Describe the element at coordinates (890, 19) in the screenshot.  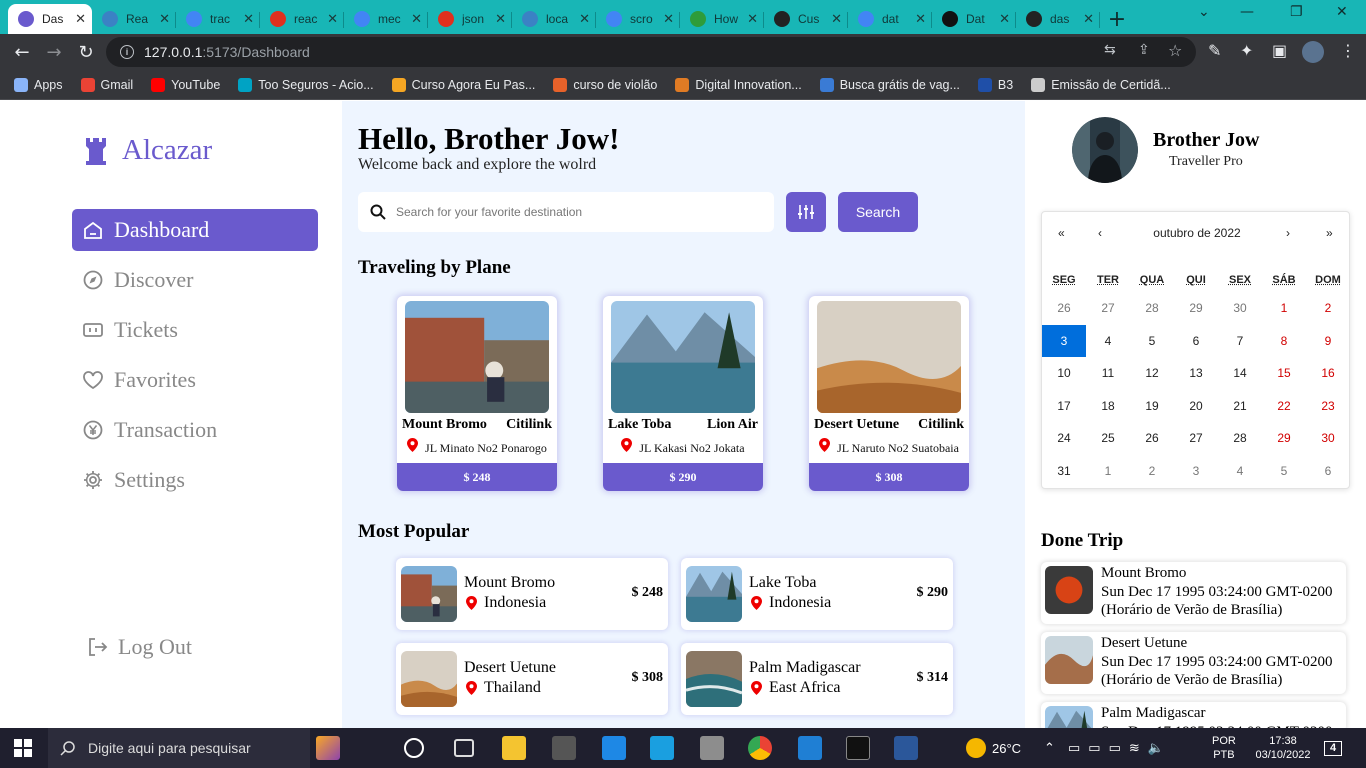
I see `browser-tab: dat ✕` at that location.